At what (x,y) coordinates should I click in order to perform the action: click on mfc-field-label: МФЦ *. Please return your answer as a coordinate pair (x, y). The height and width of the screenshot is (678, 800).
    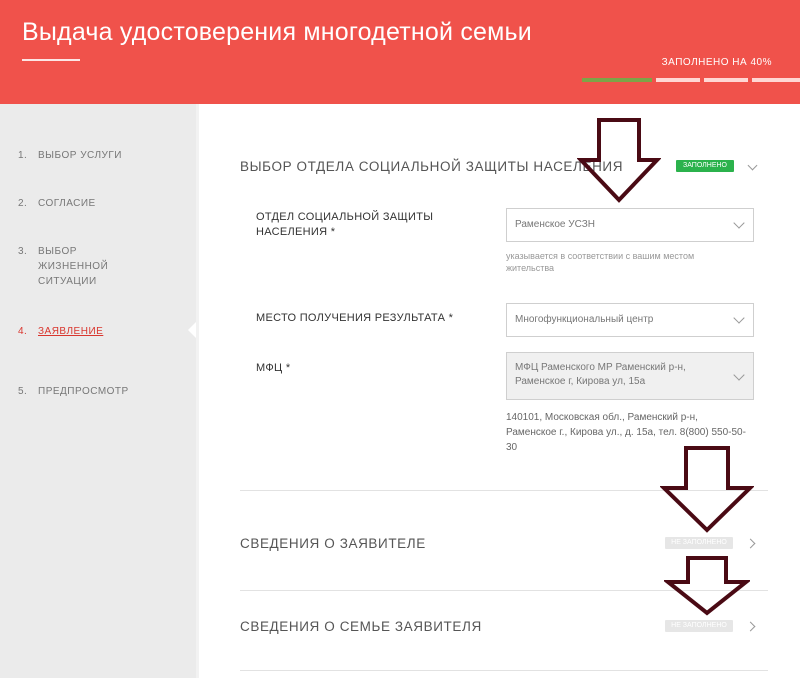
    Looking at the image, I should click on (296, 368).